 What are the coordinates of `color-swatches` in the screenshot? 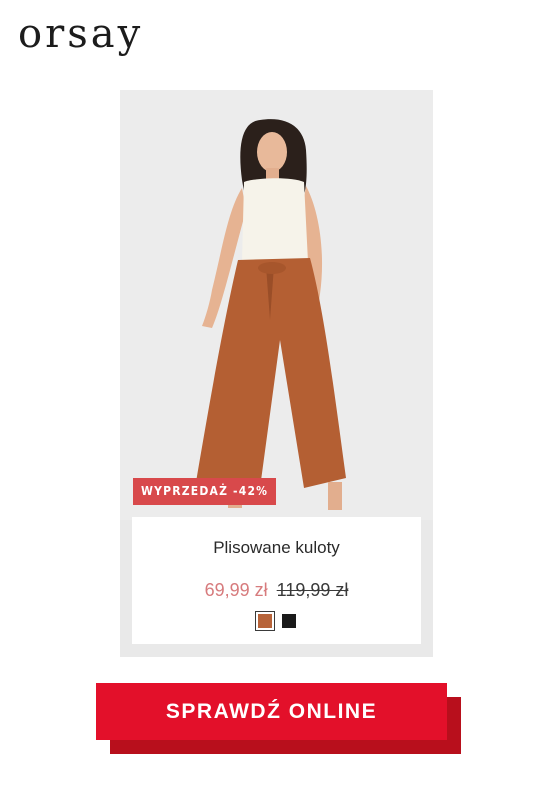 It's located at (276, 621).